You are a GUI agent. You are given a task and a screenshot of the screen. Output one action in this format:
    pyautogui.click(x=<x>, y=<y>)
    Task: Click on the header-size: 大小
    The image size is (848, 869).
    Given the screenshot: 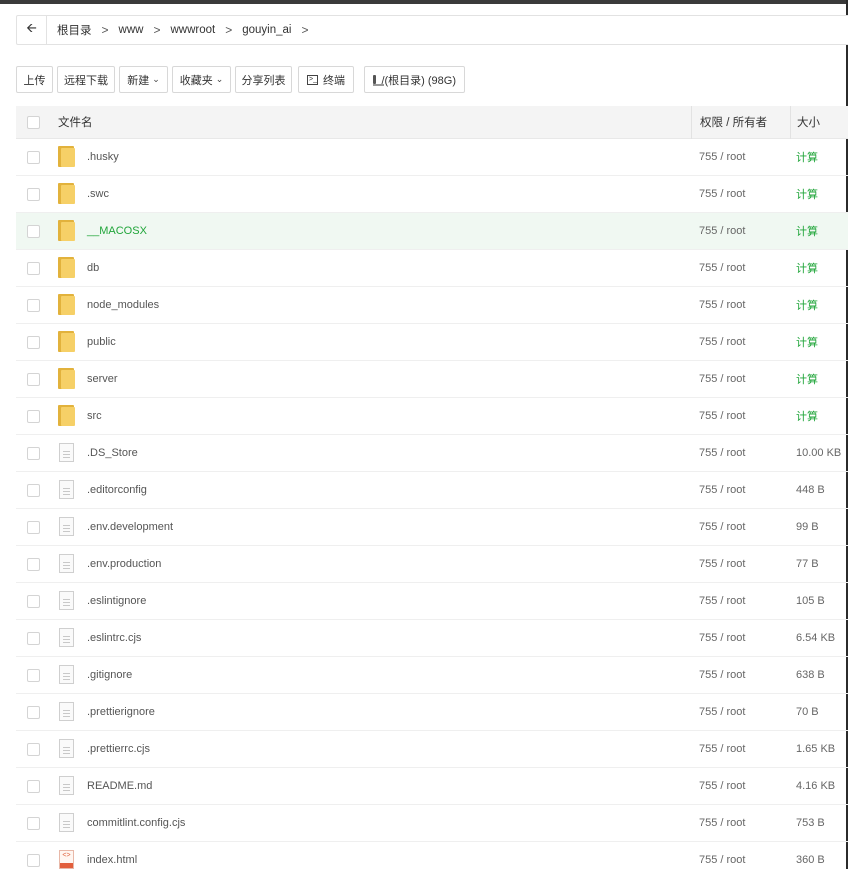 What is the action you would take?
    pyautogui.click(x=819, y=122)
    